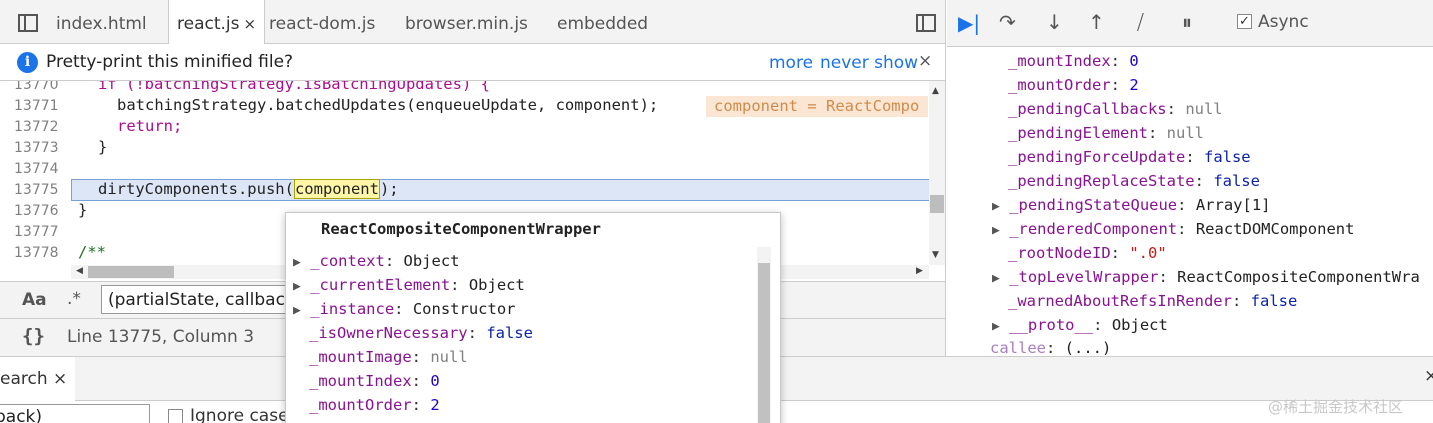 The height and width of the screenshot is (423, 1433). Describe the element at coordinates (1088, 348) in the screenshot. I see `property-value: (...)` at that location.